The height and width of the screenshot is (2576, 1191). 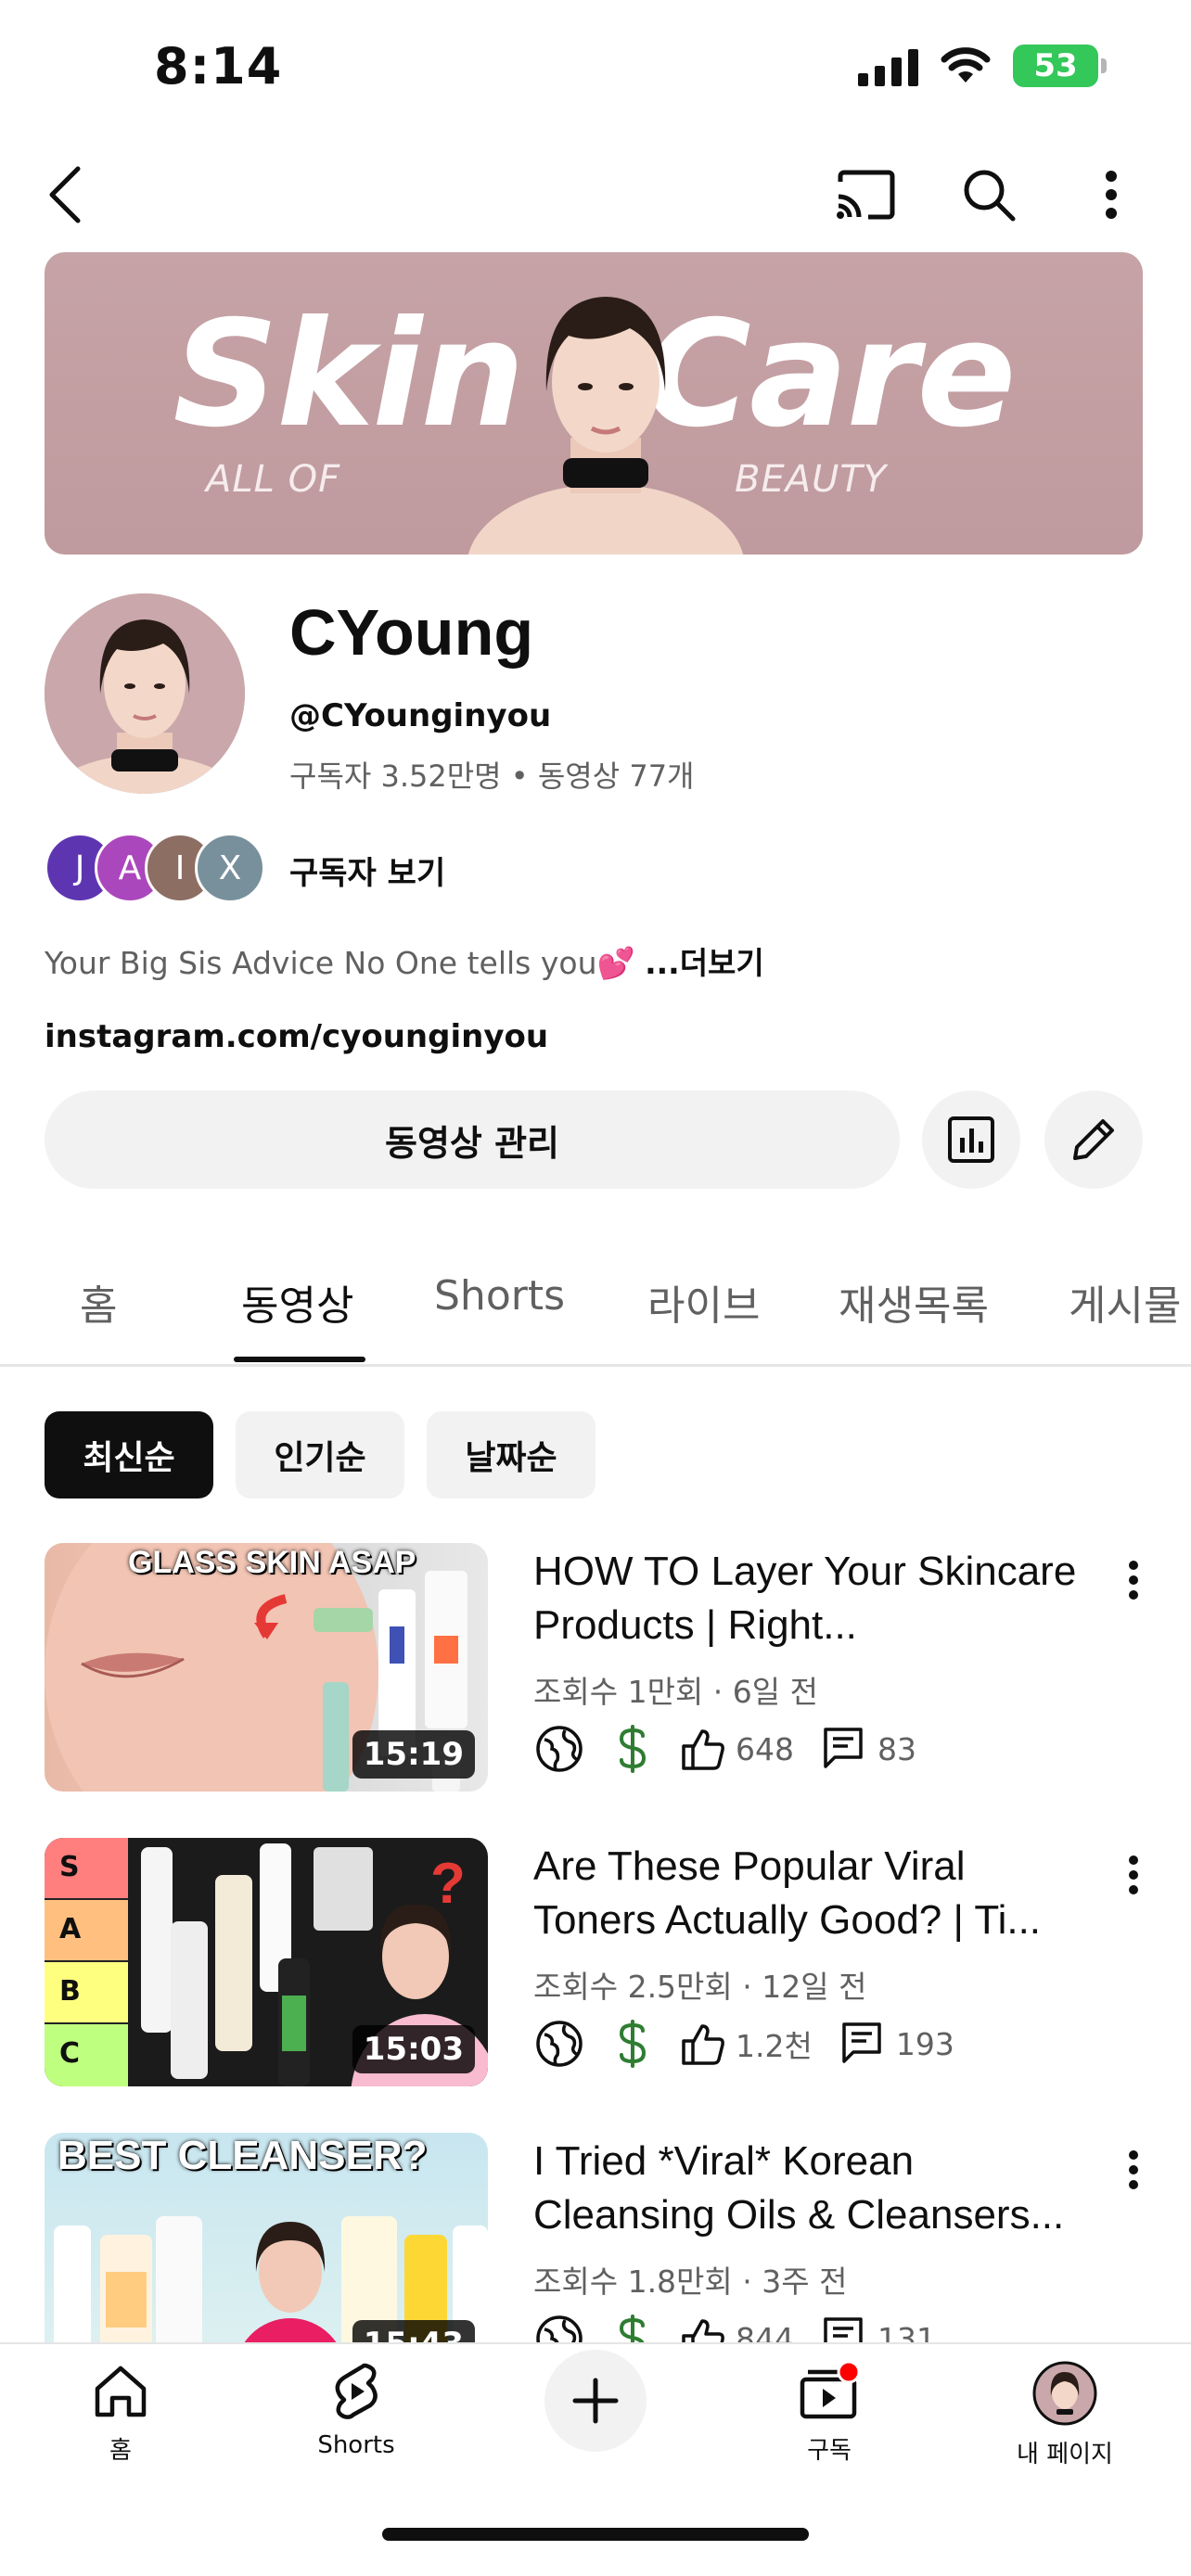 I want to click on subscriber-avatars: J A I X, so click(x=156, y=868).